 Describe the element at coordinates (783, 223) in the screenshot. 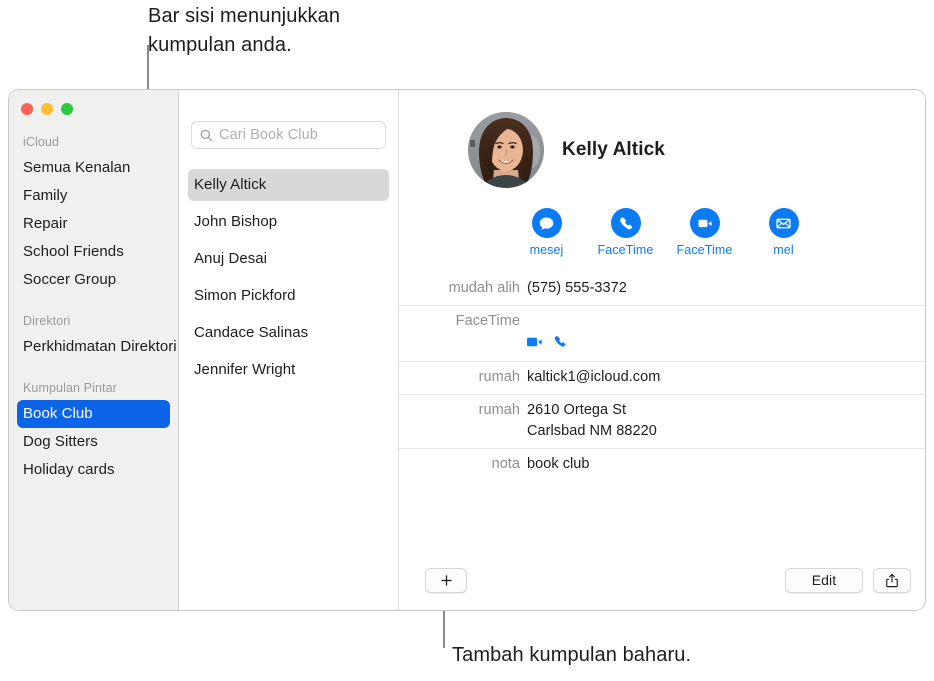

I see `envelope-icon` at that location.